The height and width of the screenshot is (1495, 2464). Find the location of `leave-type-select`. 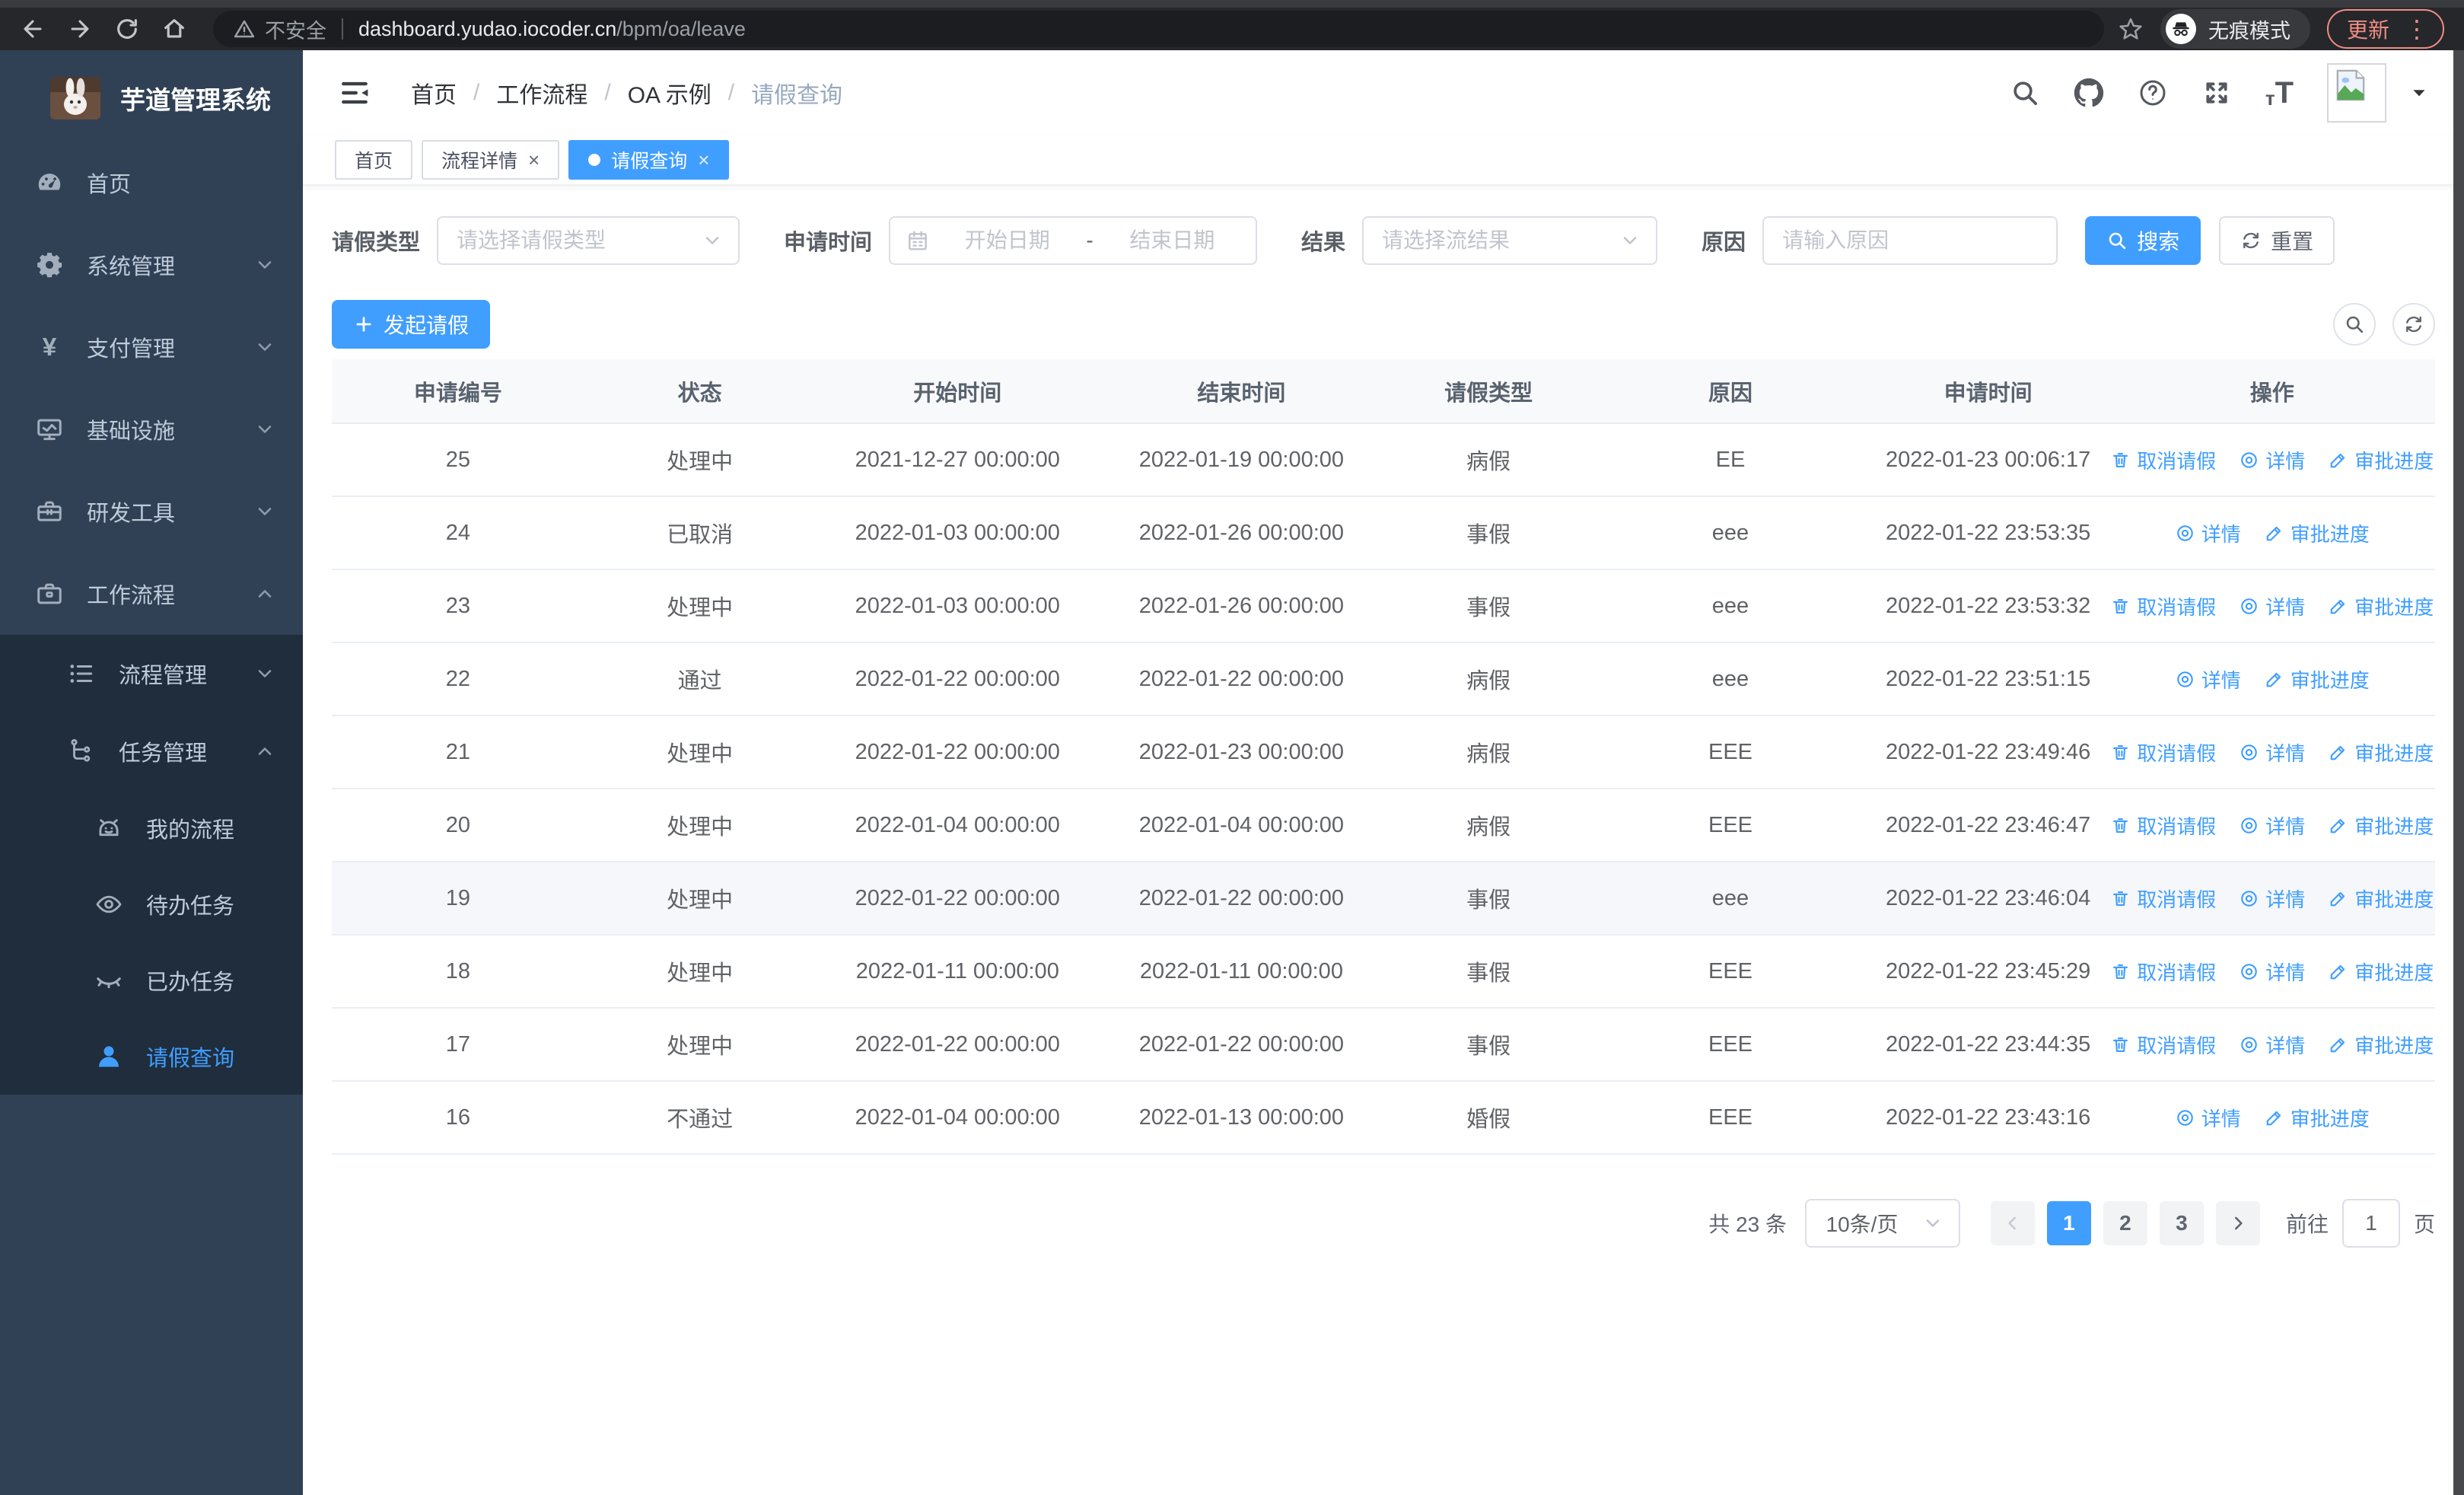

leave-type-select is located at coordinates (588, 240).